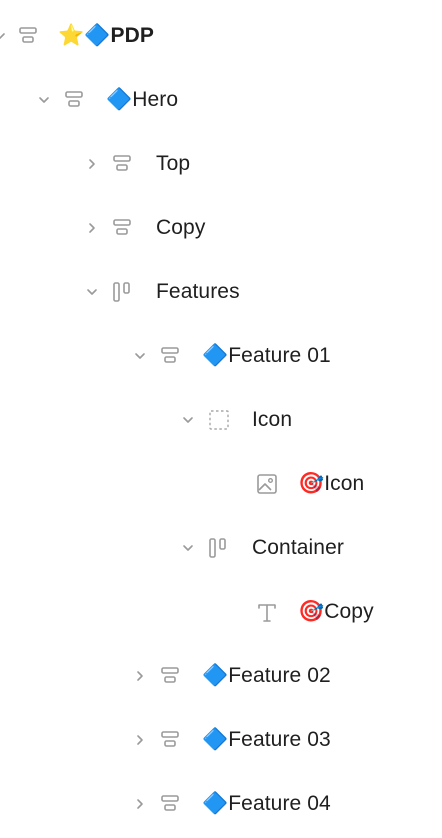  What do you see at coordinates (181, 227) in the screenshot?
I see `tree-row-label: Copy` at bounding box center [181, 227].